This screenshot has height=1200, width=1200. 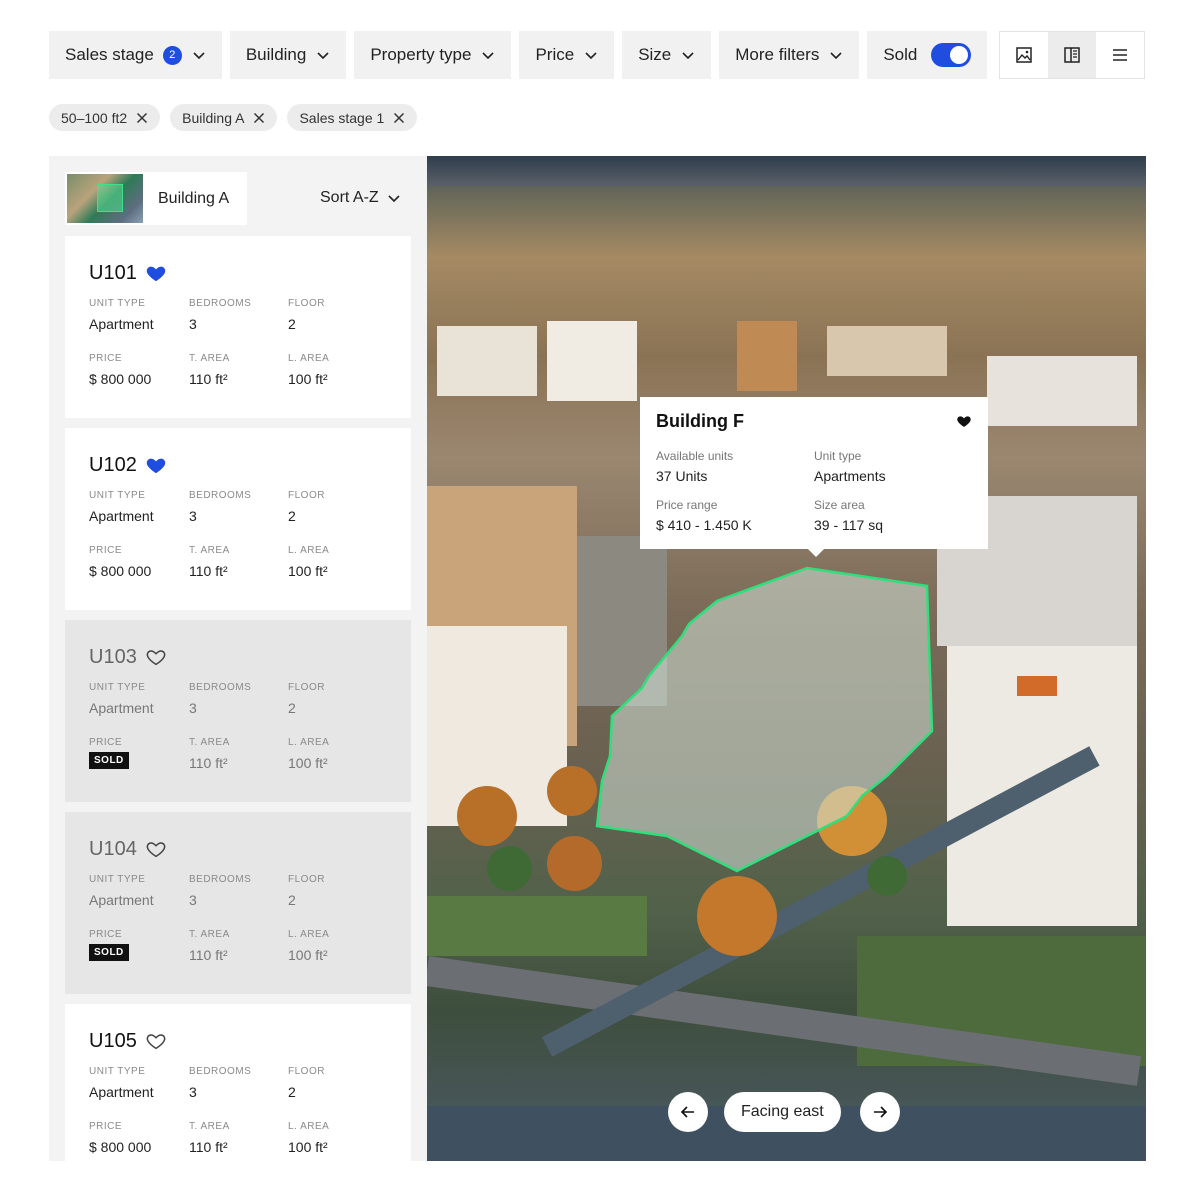 What do you see at coordinates (555, 54) in the screenshot?
I see `price-filter-label: Price` at bounding box center [555, 54].